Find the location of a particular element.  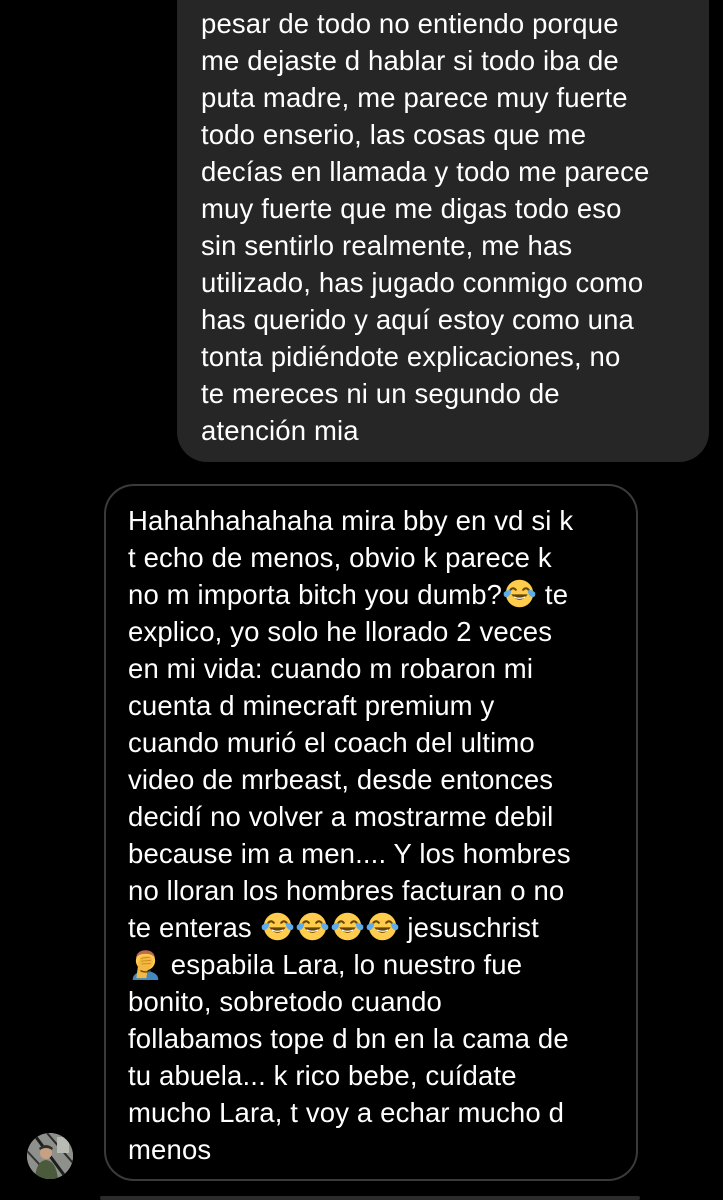

message-text: jesuschrist is located at coordinates (469, 927).